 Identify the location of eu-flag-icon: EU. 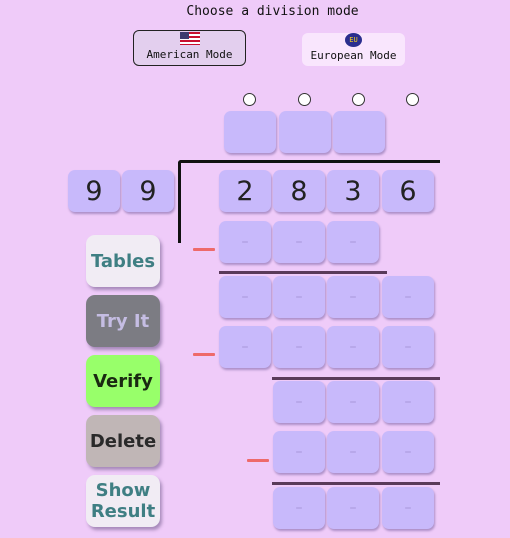
(353, 40).